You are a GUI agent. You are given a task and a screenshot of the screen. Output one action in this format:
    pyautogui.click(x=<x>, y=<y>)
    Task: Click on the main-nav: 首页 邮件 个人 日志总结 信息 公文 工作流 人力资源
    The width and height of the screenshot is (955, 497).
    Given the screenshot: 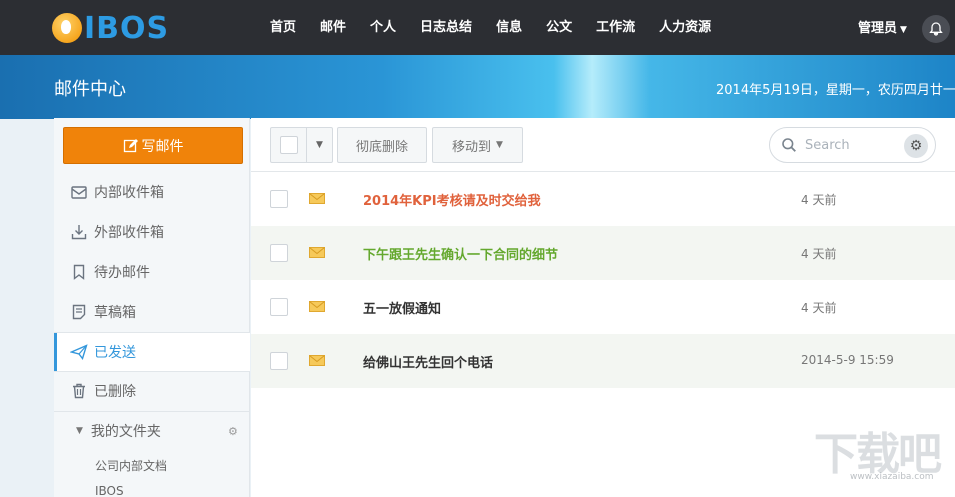 What is the action you would take?
    pyautogui.click(x=490, y=27)
    